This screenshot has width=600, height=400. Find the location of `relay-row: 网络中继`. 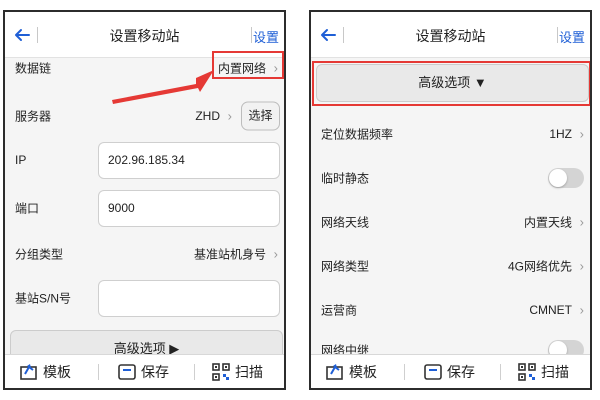

relay-row: 网络中继 is located at coordinates (450, 341).